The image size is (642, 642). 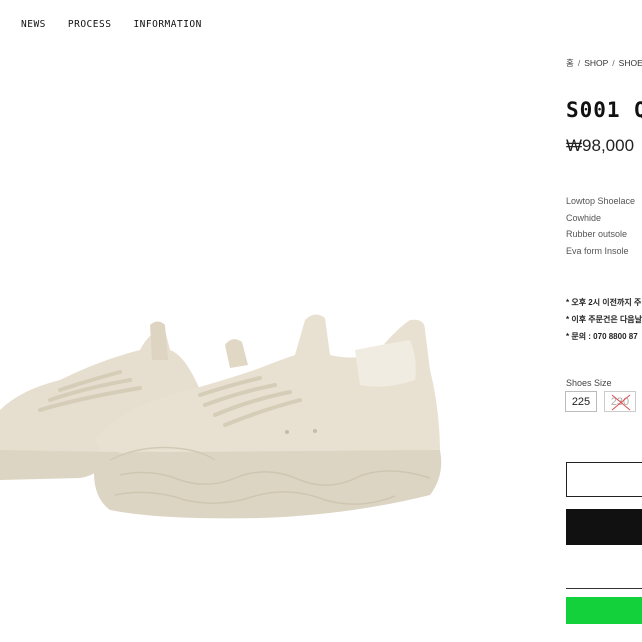 I want to click on size-label: Shoes Size, so click(x=589, y=383).